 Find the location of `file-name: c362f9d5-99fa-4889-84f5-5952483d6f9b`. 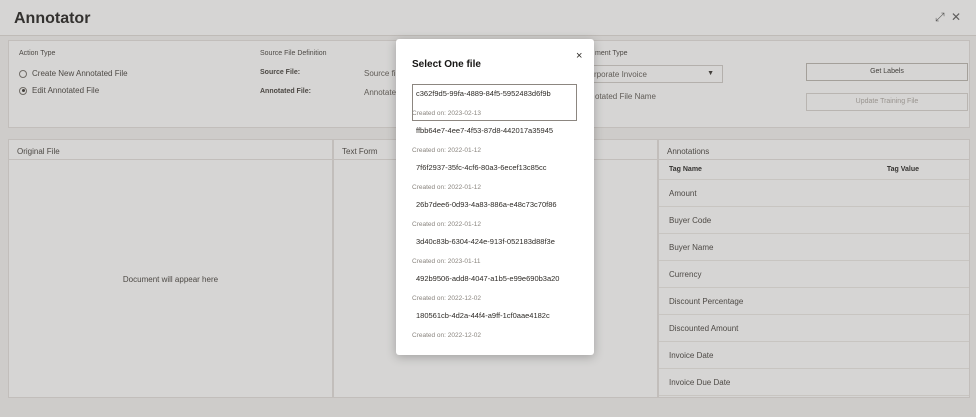

file-name: c362f9d5-99fa-4889-84f5-5952483d6f9b is located at coordinates (483, 93).